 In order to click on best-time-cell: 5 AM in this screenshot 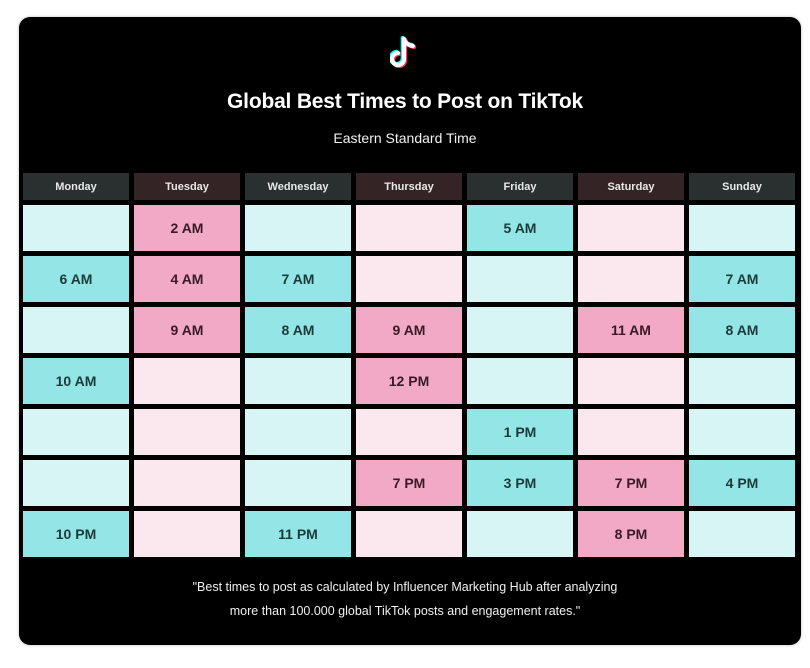, I will do `click(520, 228)`.